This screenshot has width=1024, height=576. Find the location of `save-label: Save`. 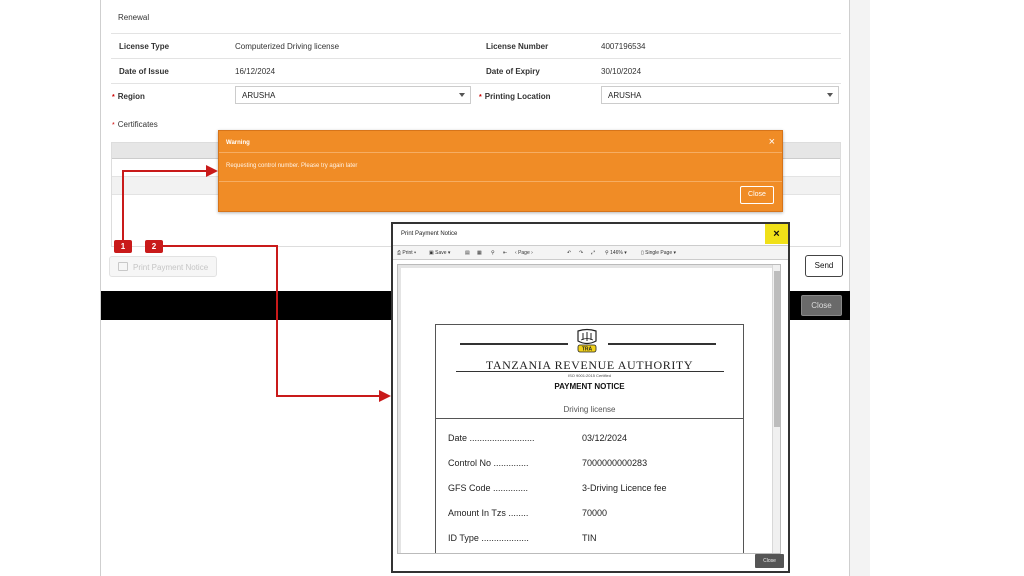

save-label: Save is located at coordinates (441, 253).